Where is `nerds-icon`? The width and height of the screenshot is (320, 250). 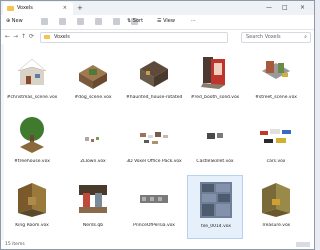
nerds-icon is located at coordinates (93, 199).